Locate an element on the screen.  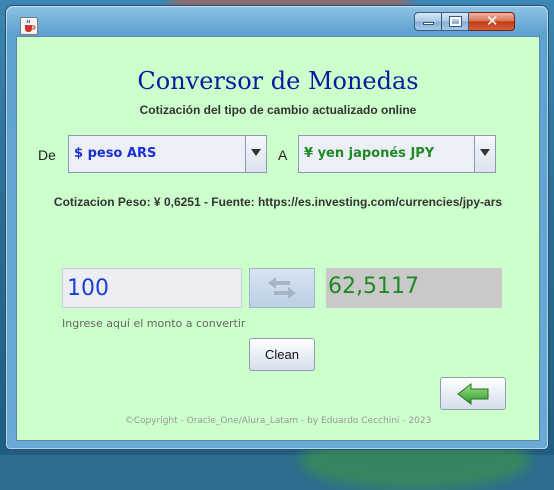
swap-button is located at coordinates (282, 288).